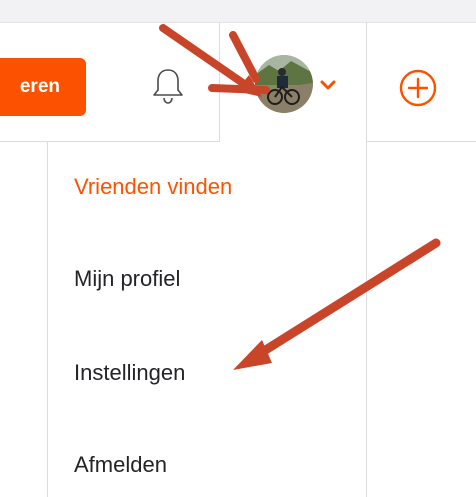 This screenshot has width=476, height=497. What do you see at coordinates (168, 86) in the screenshot?
I see `bell-icon` at bounding box center [168, 86].